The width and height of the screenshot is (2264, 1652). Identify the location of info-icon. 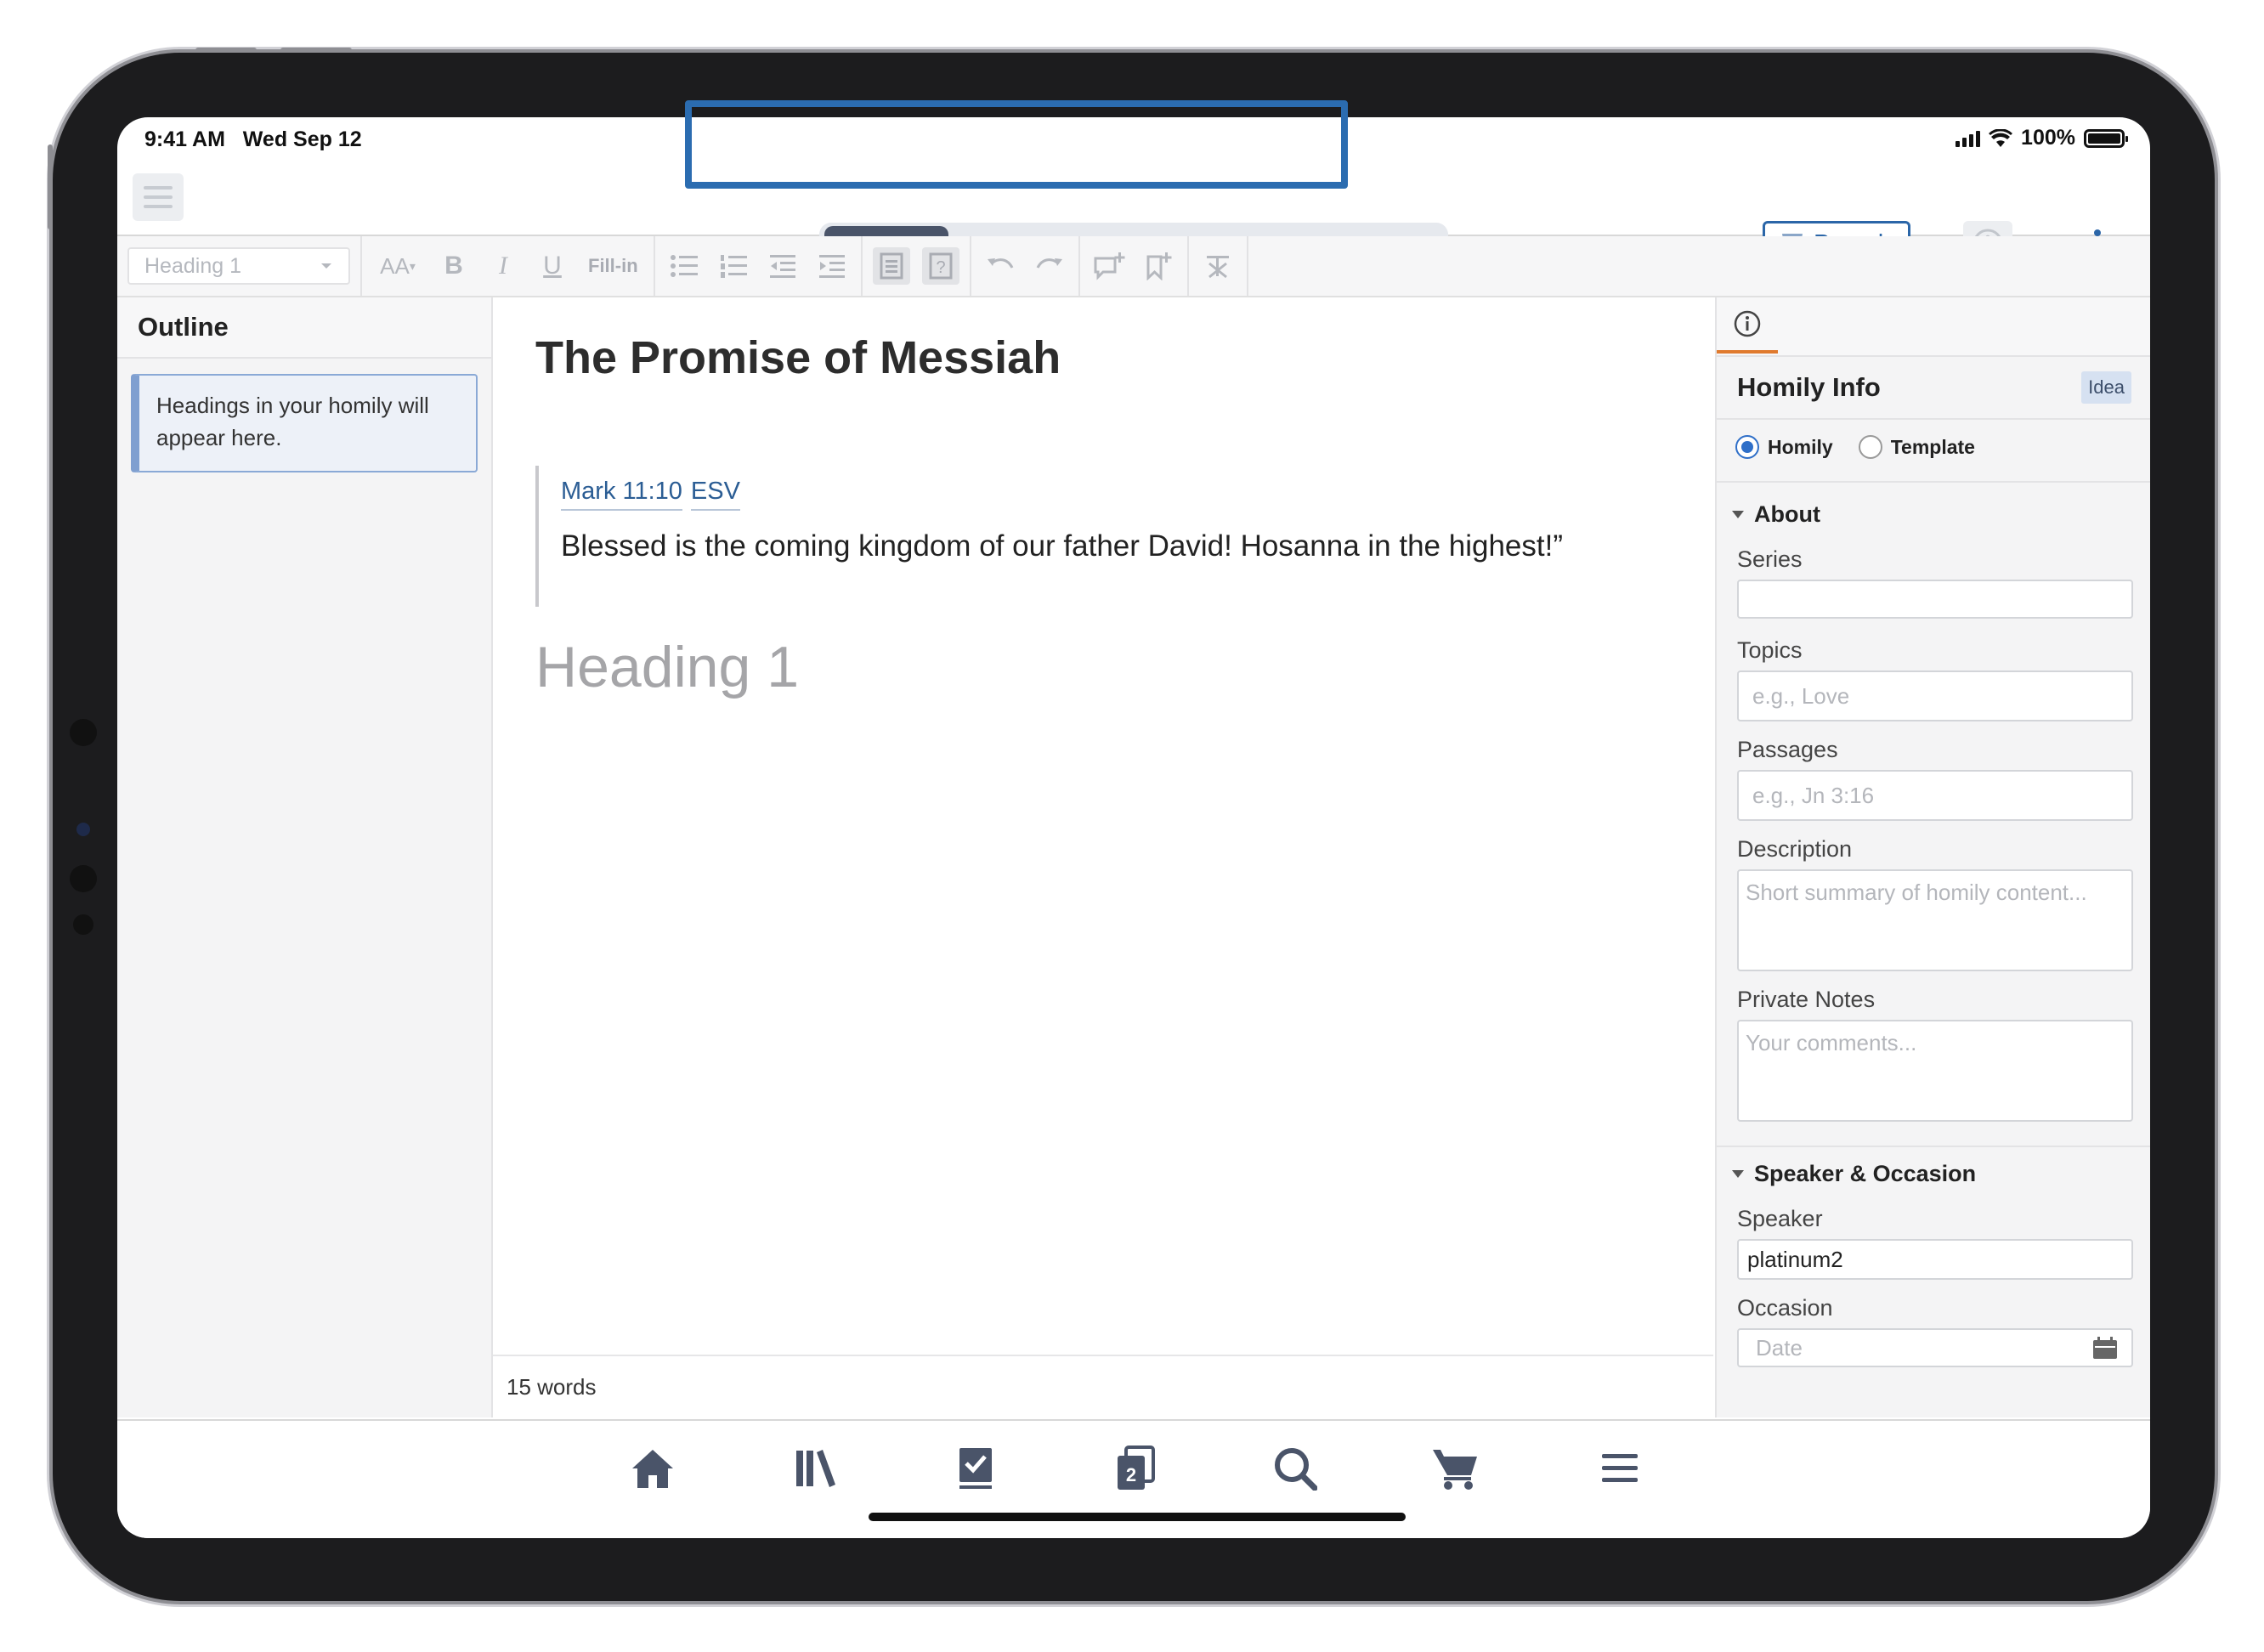
(1747, 323).